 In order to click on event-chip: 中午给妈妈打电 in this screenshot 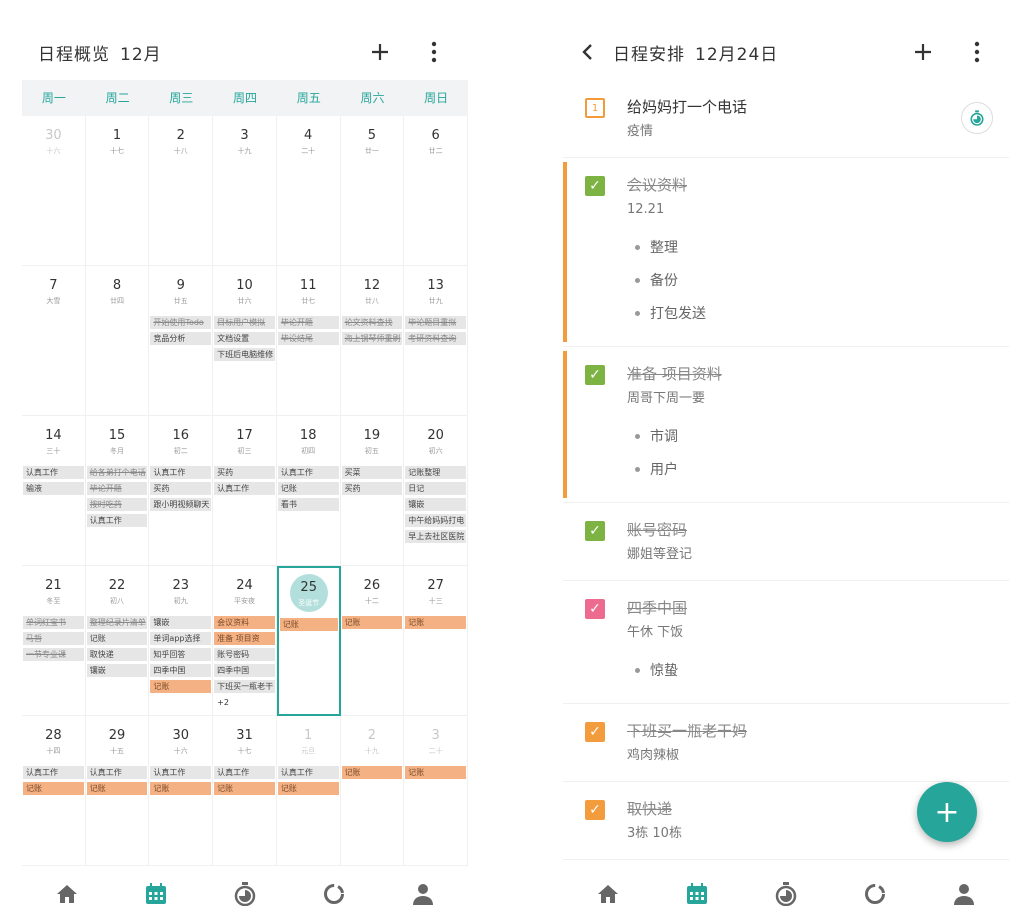, I will do `click(435, 520)`.